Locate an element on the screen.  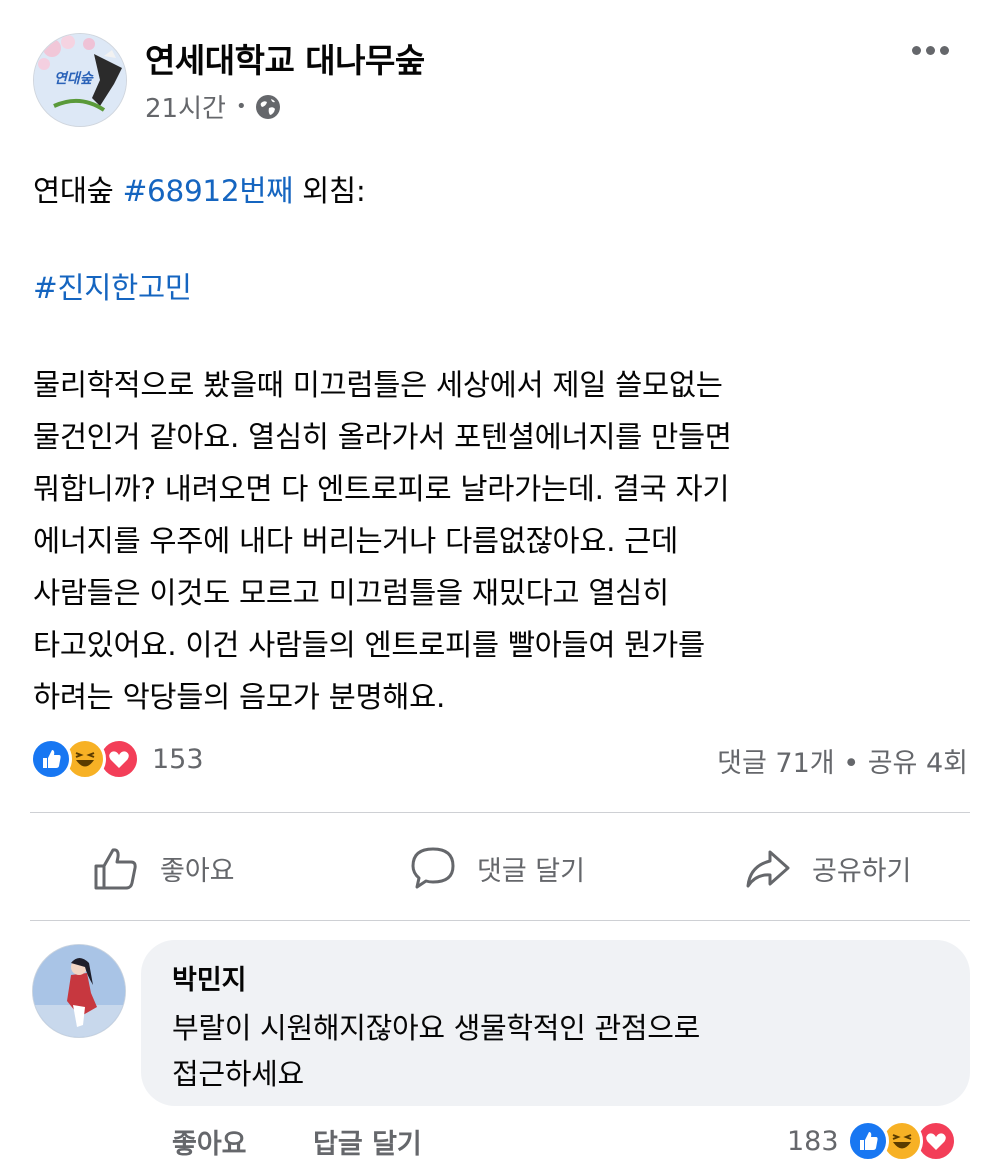
like-button: 좋아요 is located at coordinates (163, 868).